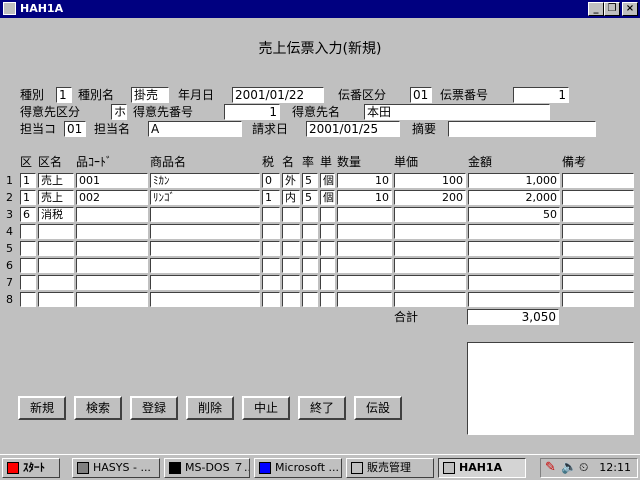 This screenshot has width=640, height=480. Describe the element at coordinates (154, 408) in the screenshot. I see `register-button: 登録` at that location.